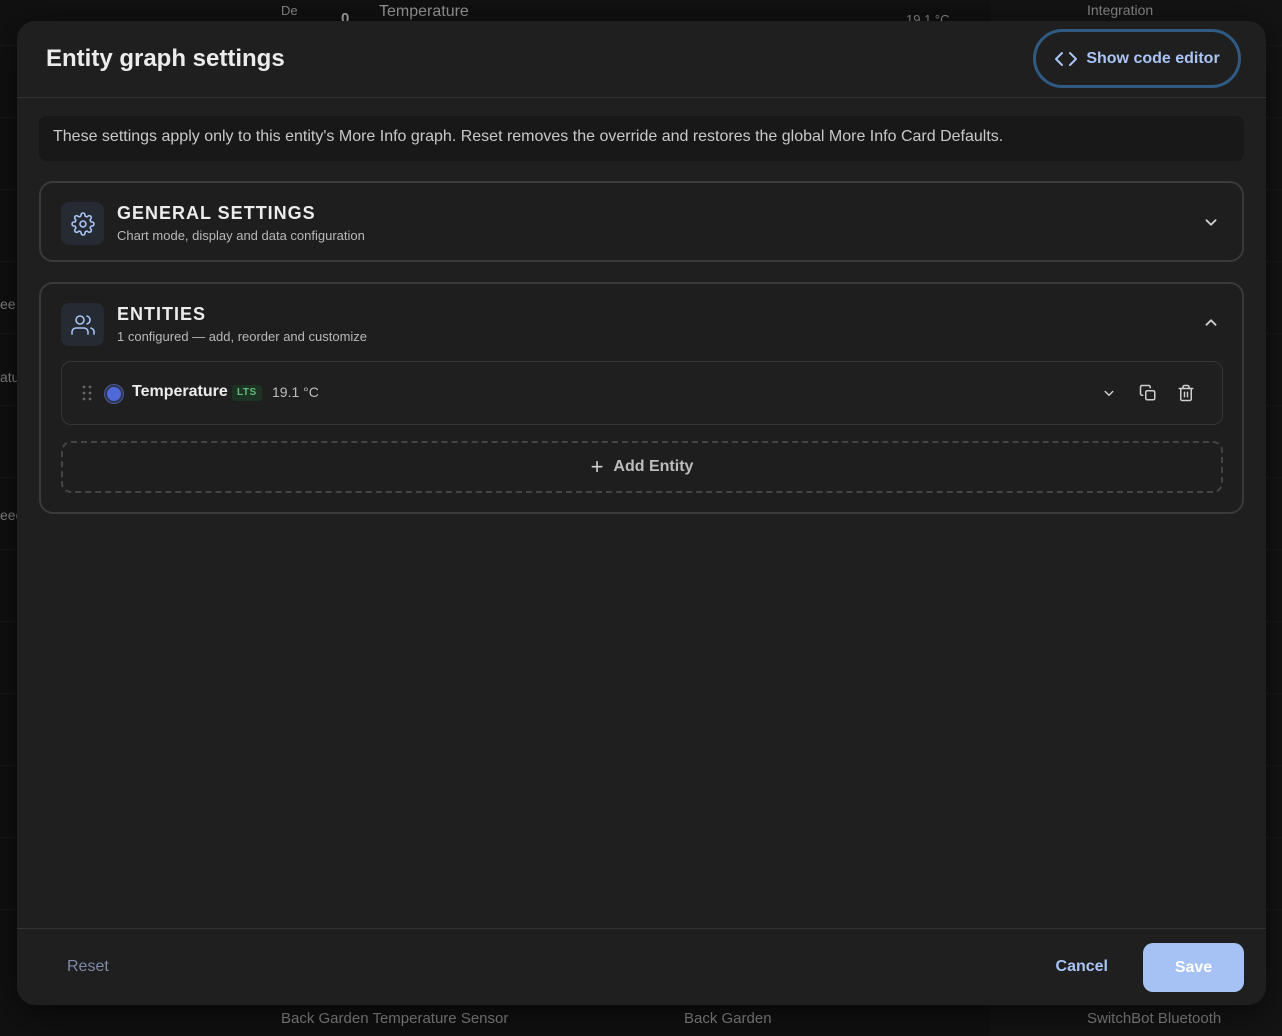  I want to click on add-entity-button: + Add Entity, so click(642, 467).